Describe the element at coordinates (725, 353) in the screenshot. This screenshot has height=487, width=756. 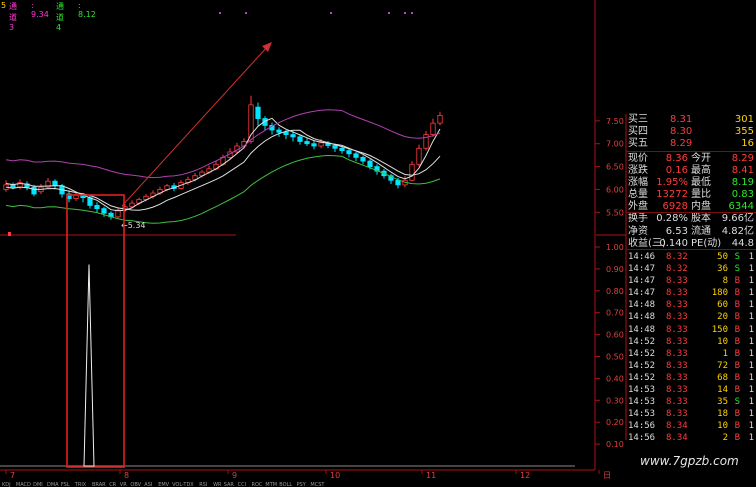
I see `tick-volume: 1` at that location.